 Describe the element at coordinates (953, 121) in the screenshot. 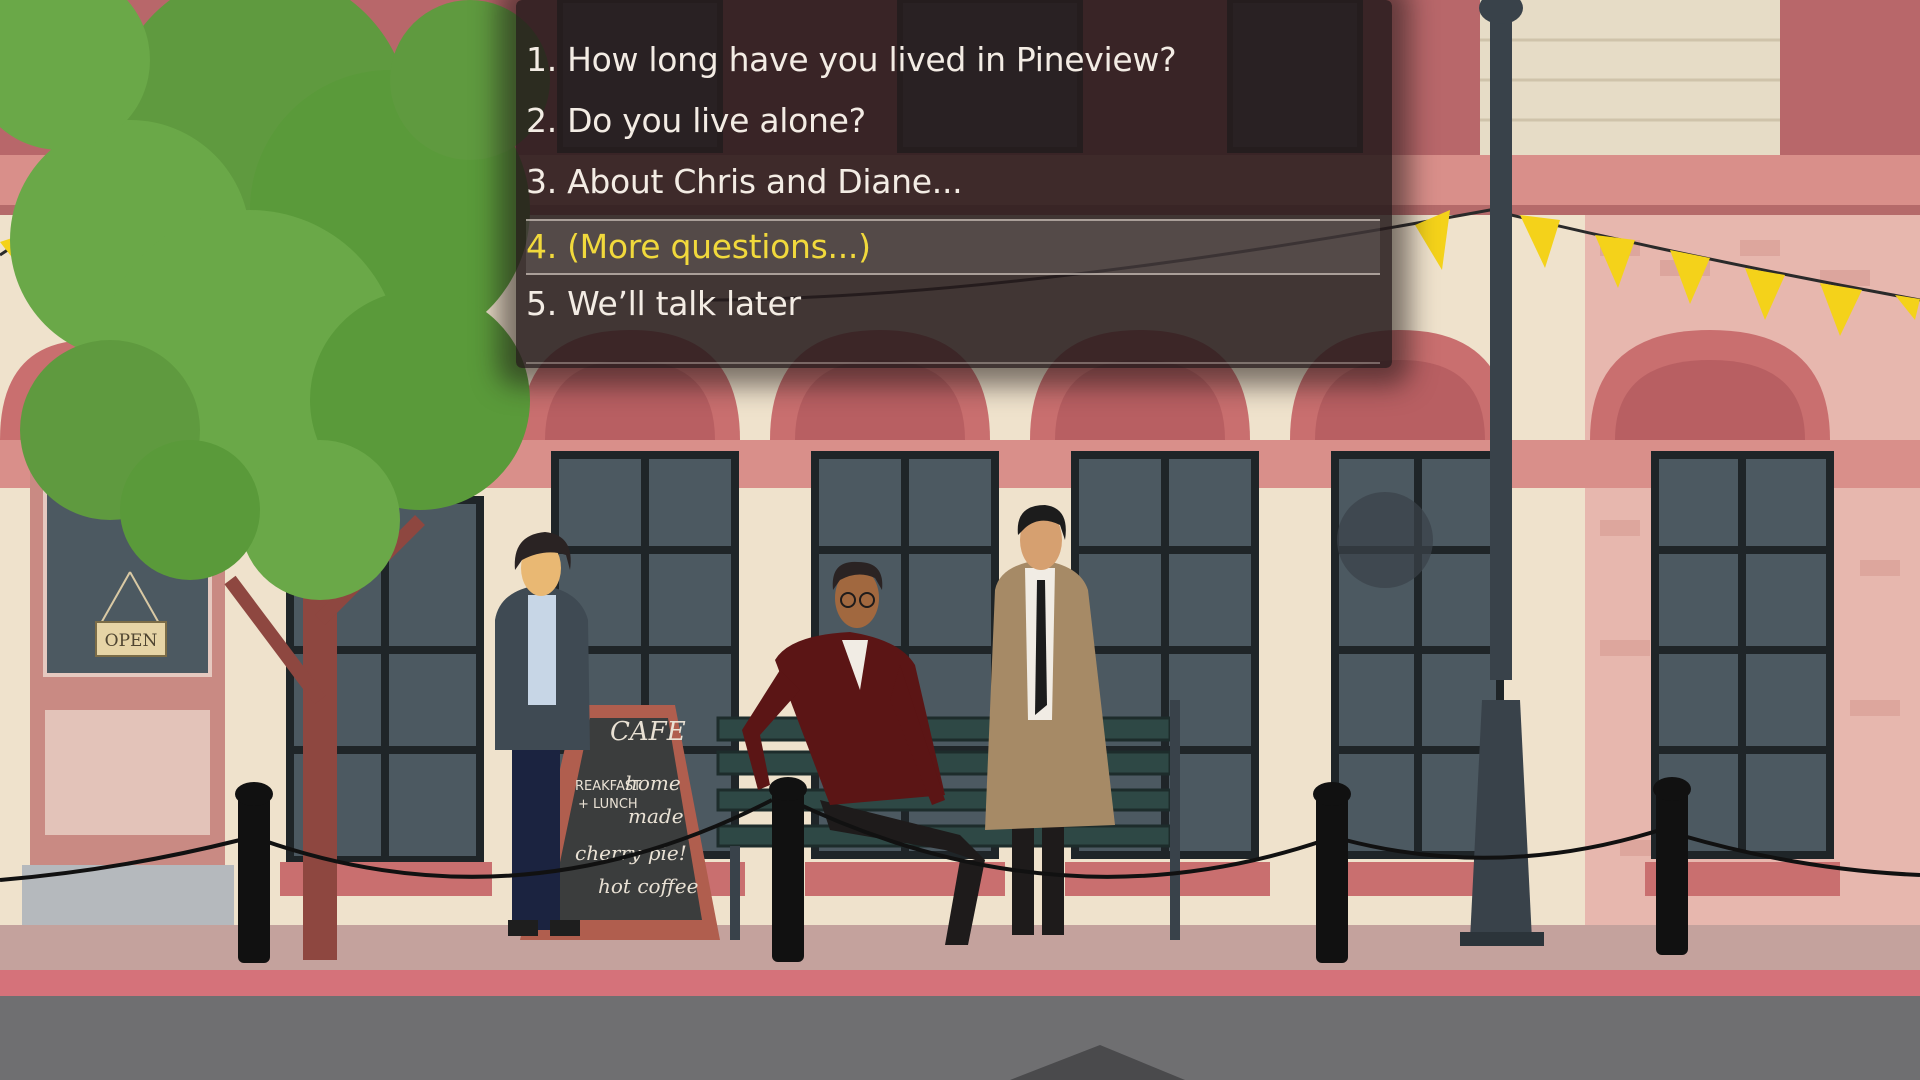

I see `dialogue-option-2: 2. Do you live alone?` at that location.